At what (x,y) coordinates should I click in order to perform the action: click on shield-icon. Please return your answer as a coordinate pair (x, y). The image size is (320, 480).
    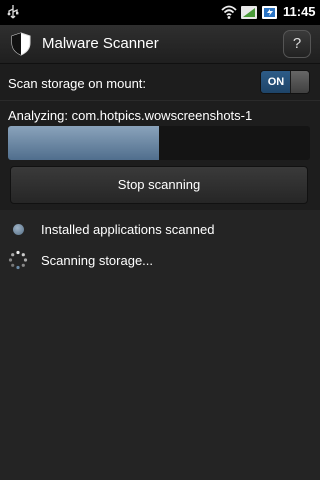
    Looking at the image, I should click on (21, 44).